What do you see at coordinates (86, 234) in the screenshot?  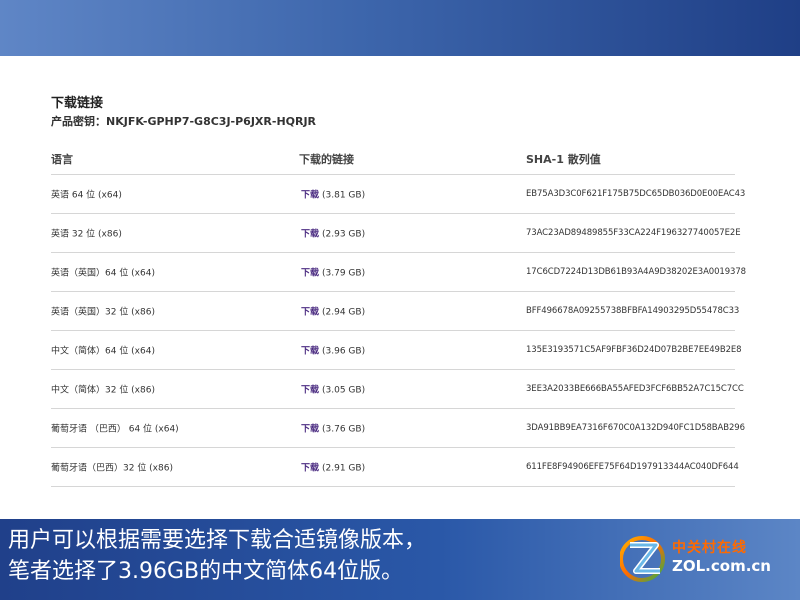 I see `row-language: 英语 32 位 (x86)` at bounding box center [86, 234].